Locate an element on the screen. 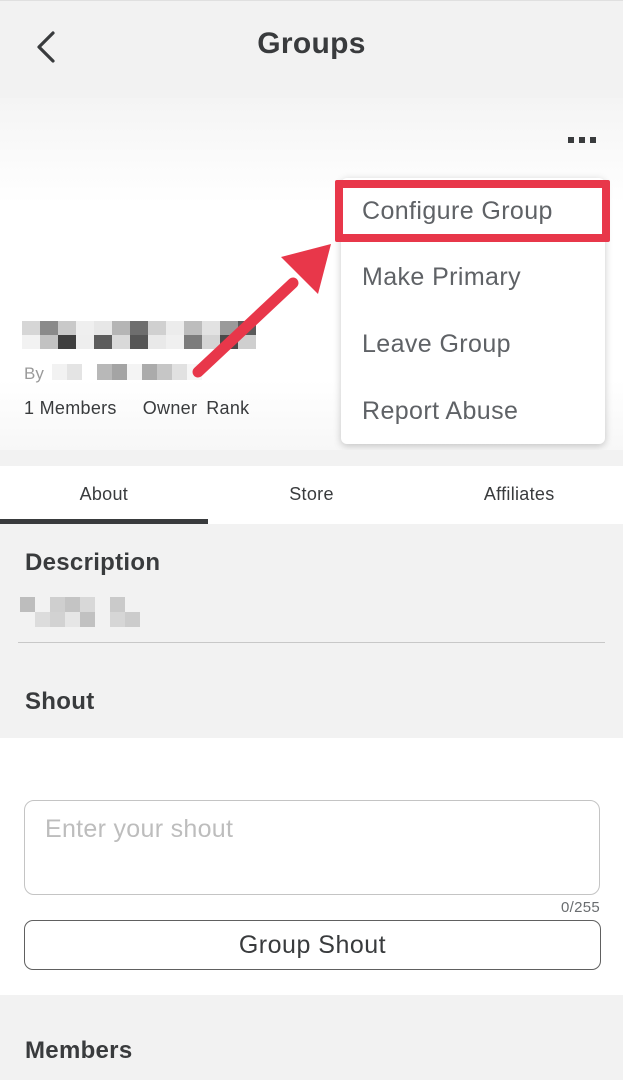 The image size is (623, 1080). tab-about: About is located at coordinates (104, 495).